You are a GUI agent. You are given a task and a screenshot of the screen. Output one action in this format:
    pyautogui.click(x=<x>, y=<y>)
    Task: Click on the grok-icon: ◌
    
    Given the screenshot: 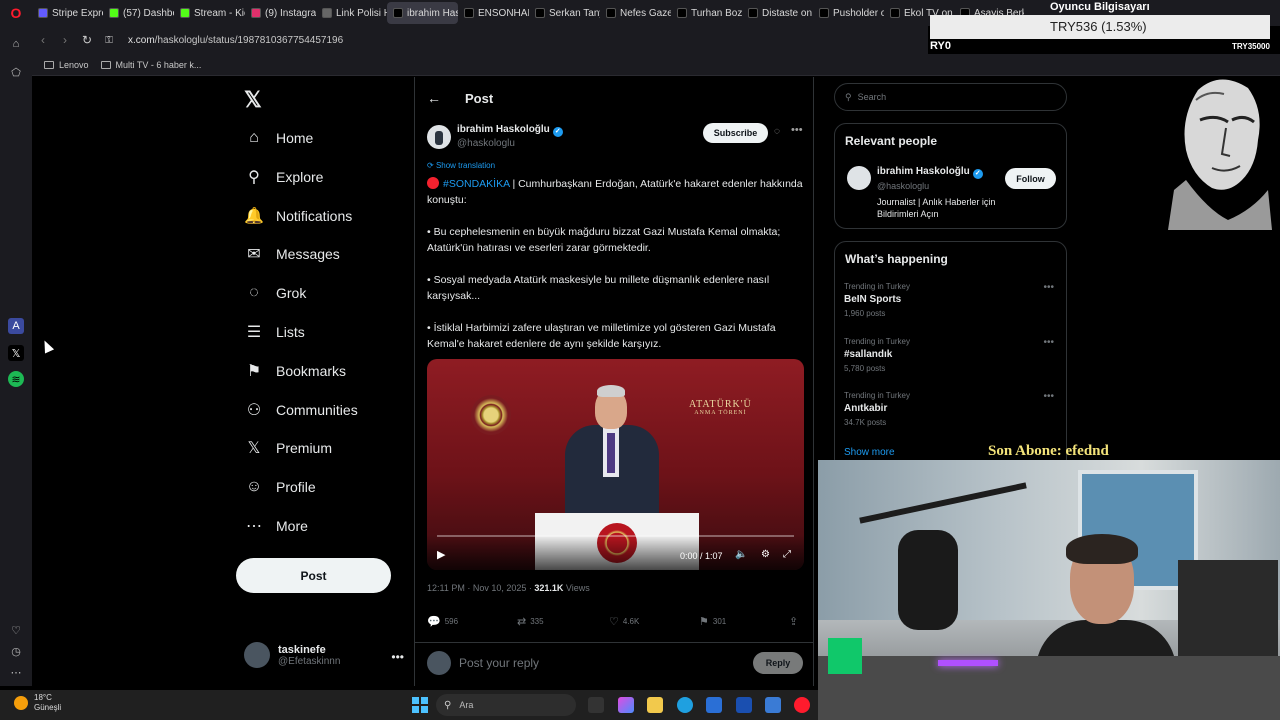 What is the action you would take?
    pyautogui.click(x=777, y=131)
    